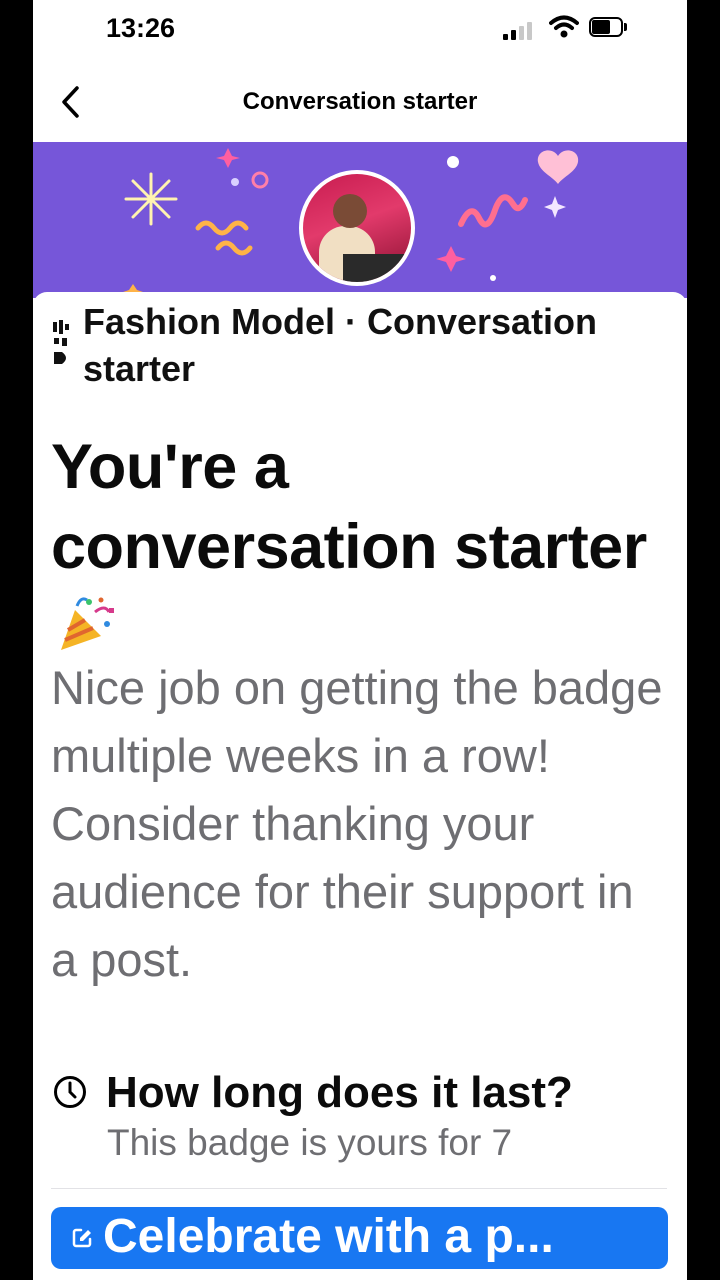  What do you see at coordinates (564, 26) in the screenshot?
I see `wifi-icon` at bounding box center [564, 26].